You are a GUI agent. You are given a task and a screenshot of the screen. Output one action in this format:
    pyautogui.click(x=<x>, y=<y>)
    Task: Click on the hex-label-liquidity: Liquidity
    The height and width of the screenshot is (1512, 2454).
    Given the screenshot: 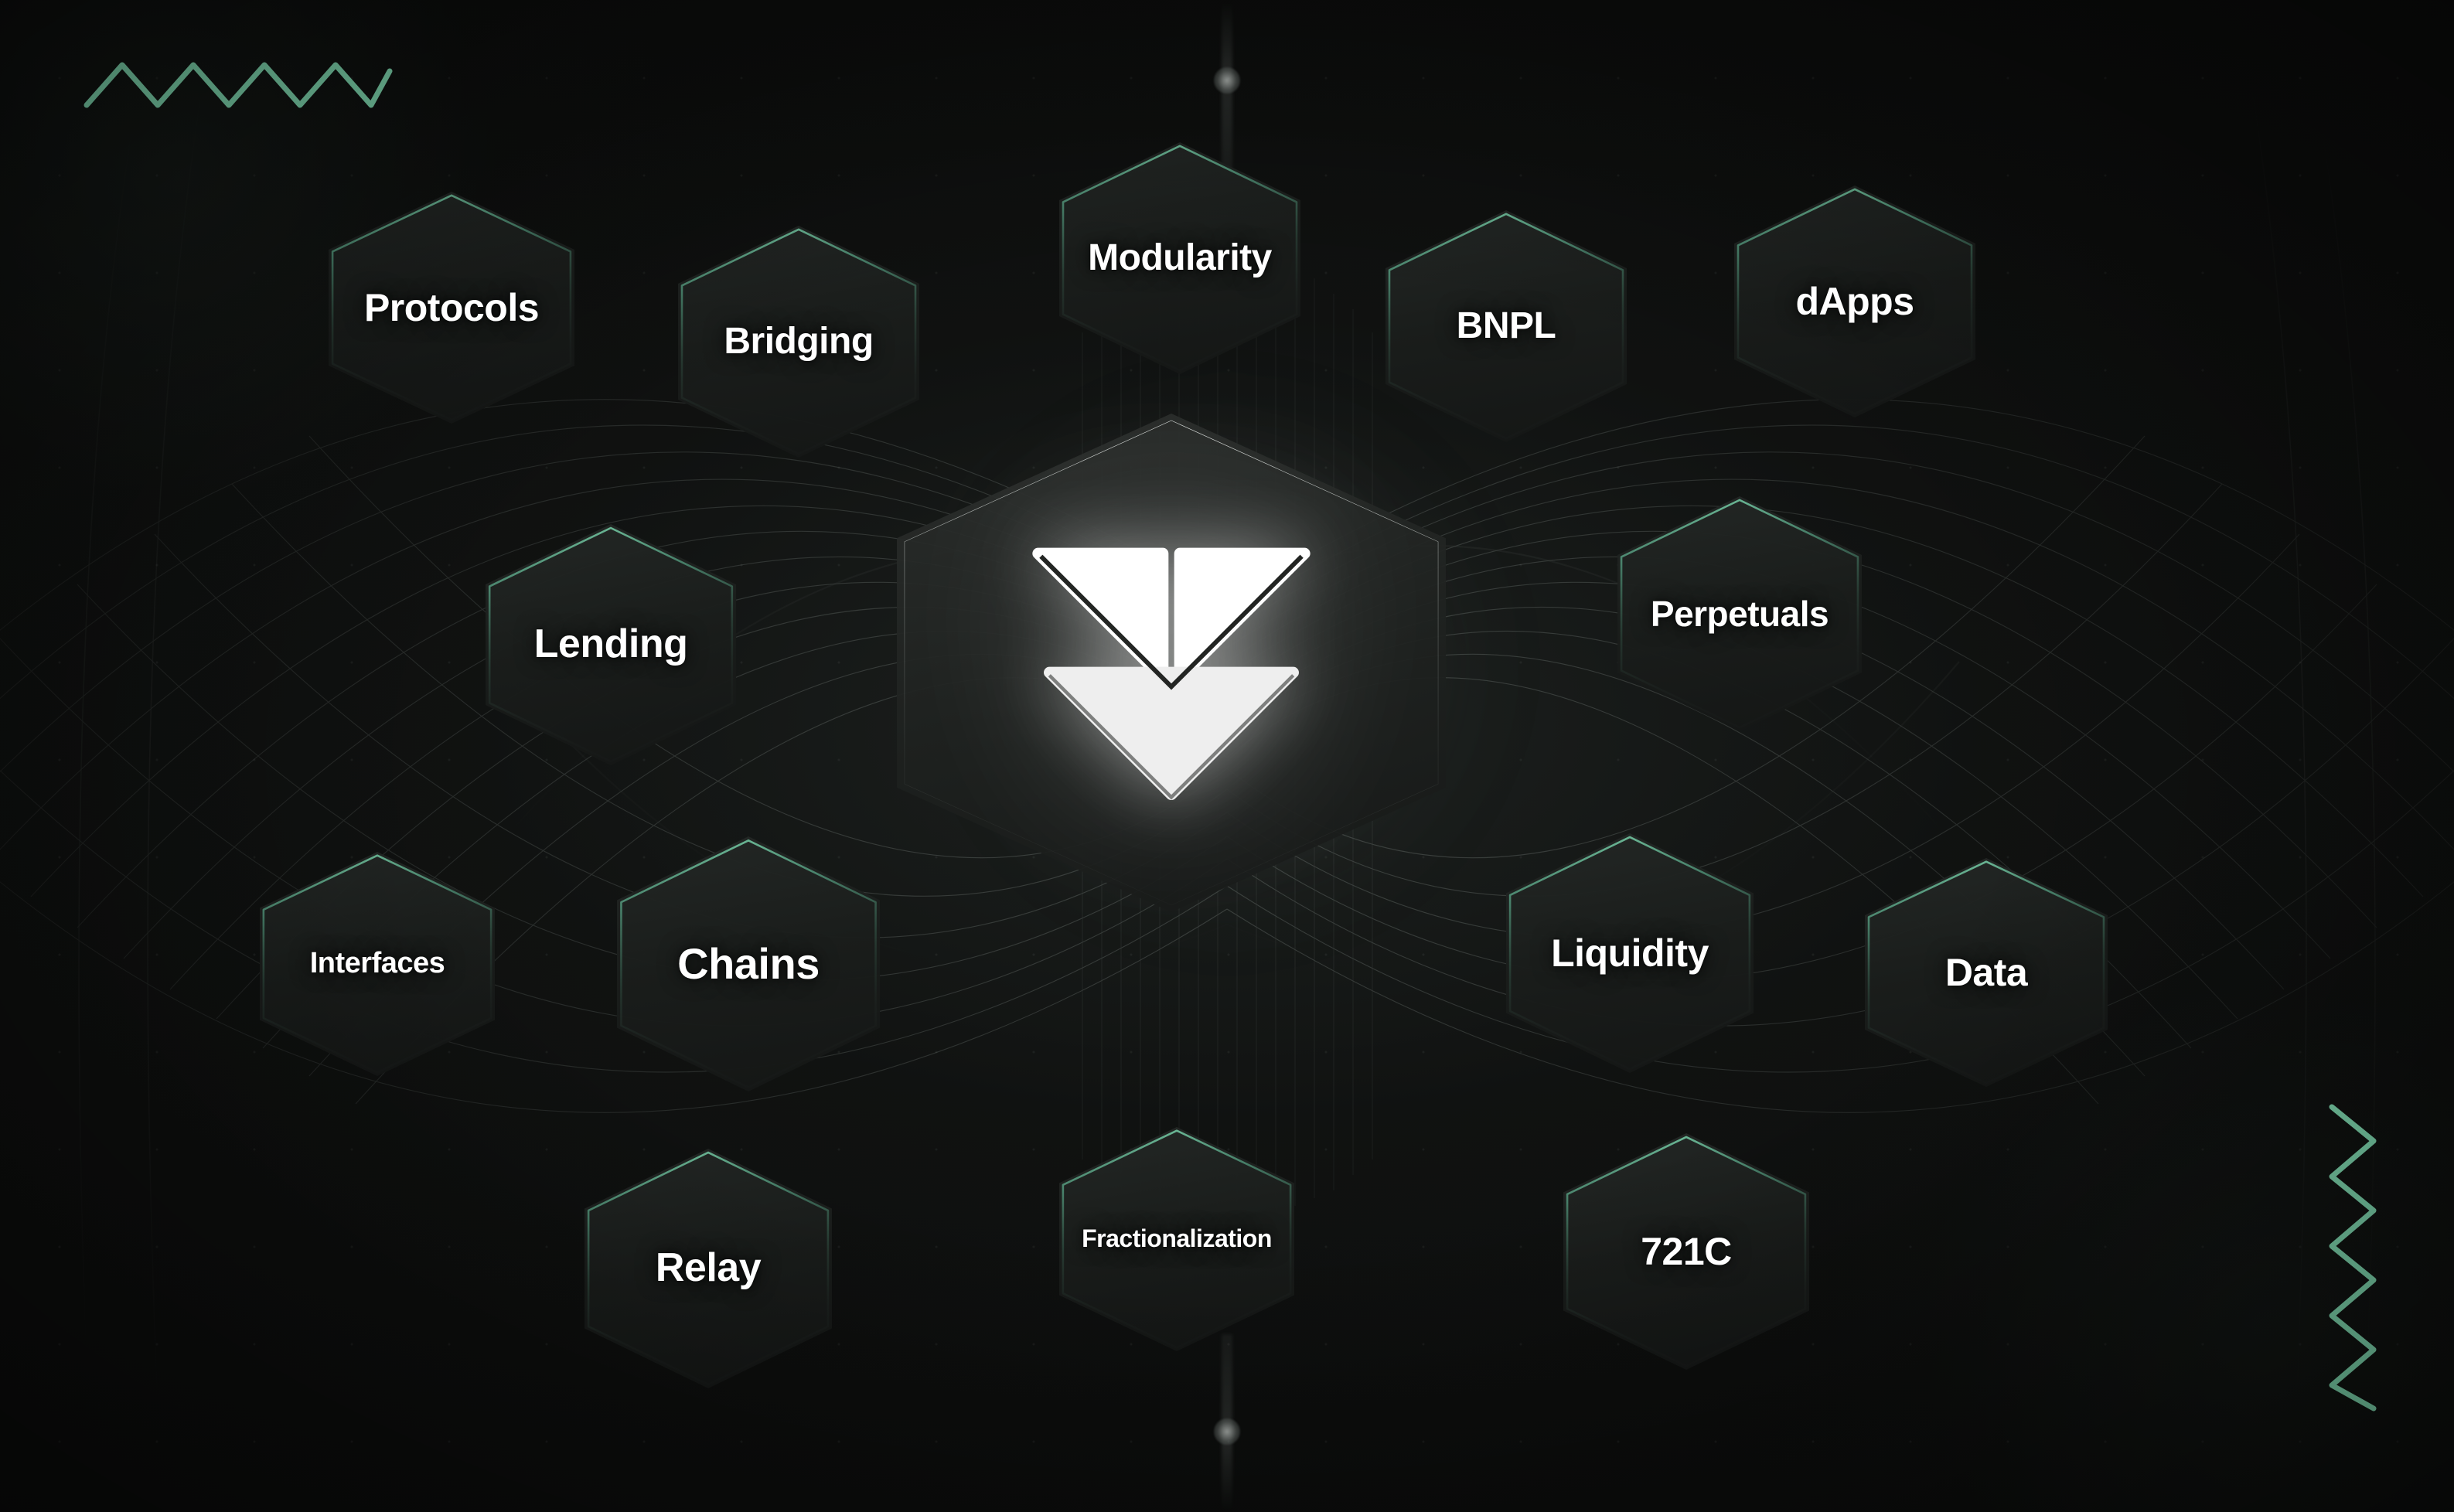 What is the action you would take?
    pyautogui.click(x=1630, y=953)
    